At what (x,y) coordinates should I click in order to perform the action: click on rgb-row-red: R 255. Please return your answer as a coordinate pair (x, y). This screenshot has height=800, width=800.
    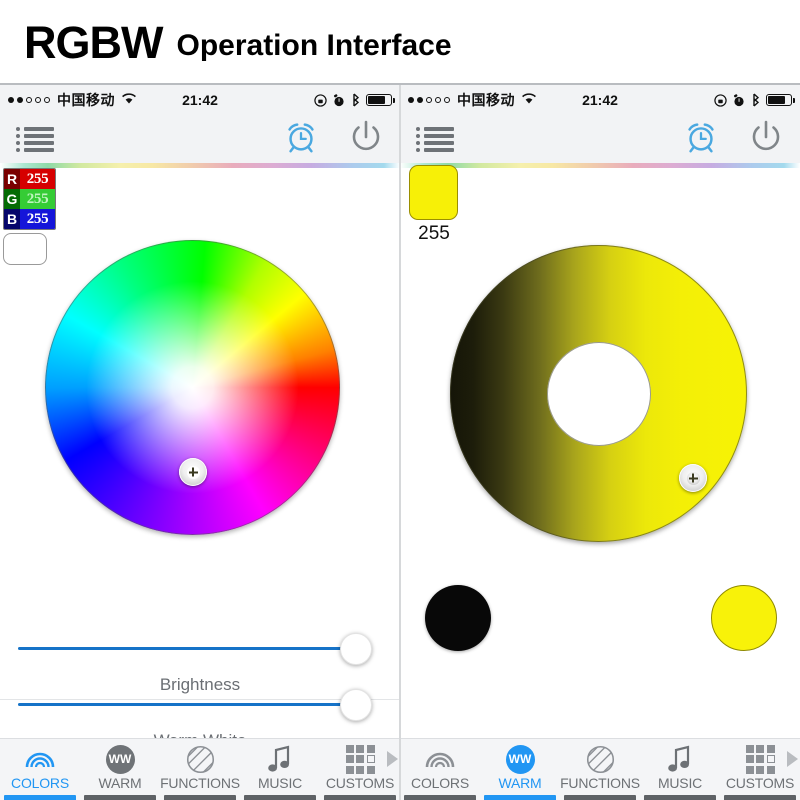
    Looking at the image, I should click on (29, 179).